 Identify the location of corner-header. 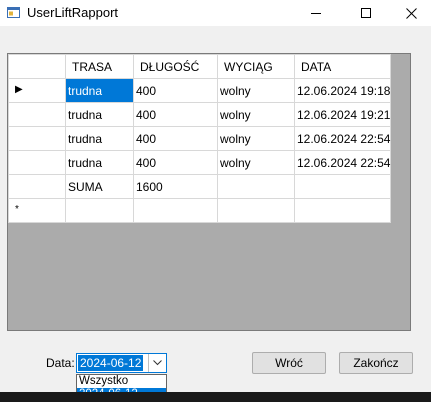
(37, 66).